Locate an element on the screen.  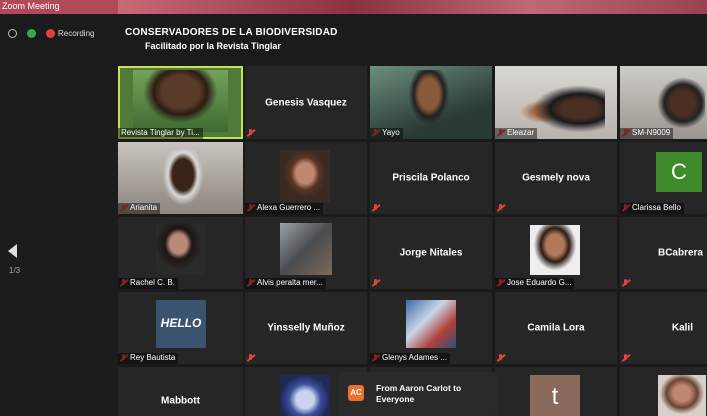
recording-label: Recording is located at coordinates (76, 33).